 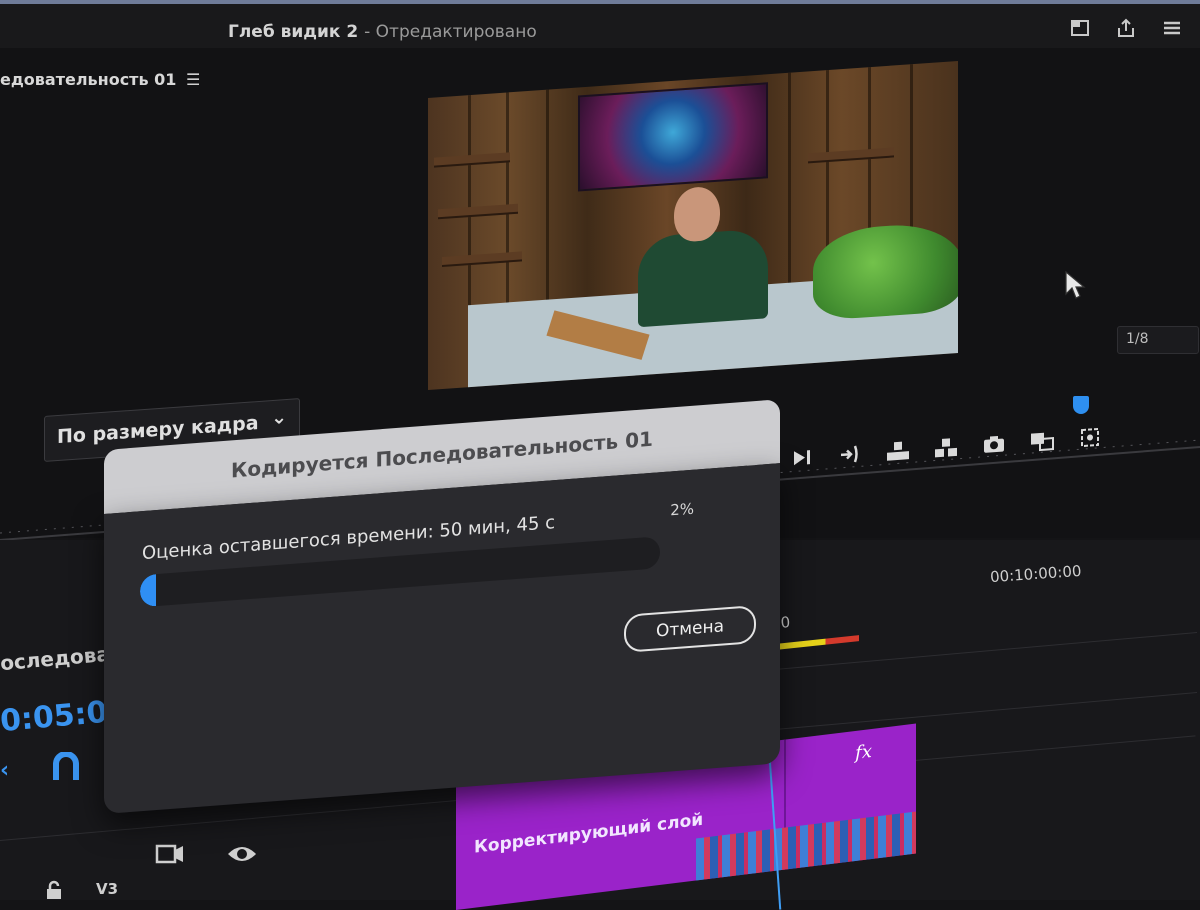 What do you see at coordinates (293, 32) in the screenshot?
I see `project-name: Глеб видик 2` at bounding box center [293, 32].